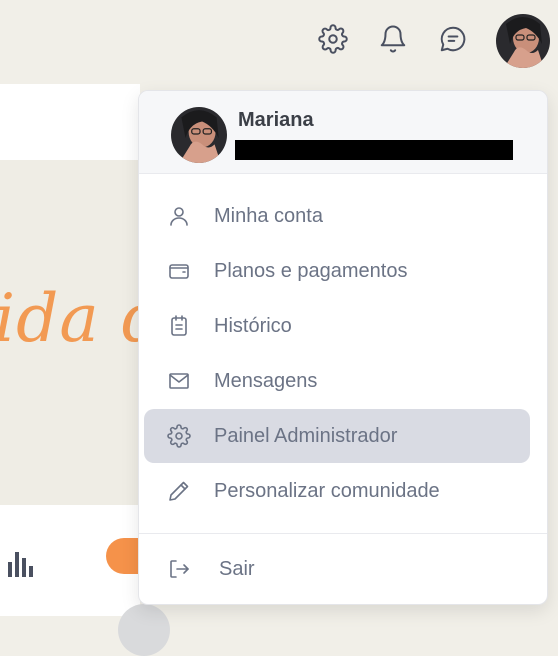 The width and height of the screenshot is (558, 656). I want to click on user-avatar-button, so click(523, 41).